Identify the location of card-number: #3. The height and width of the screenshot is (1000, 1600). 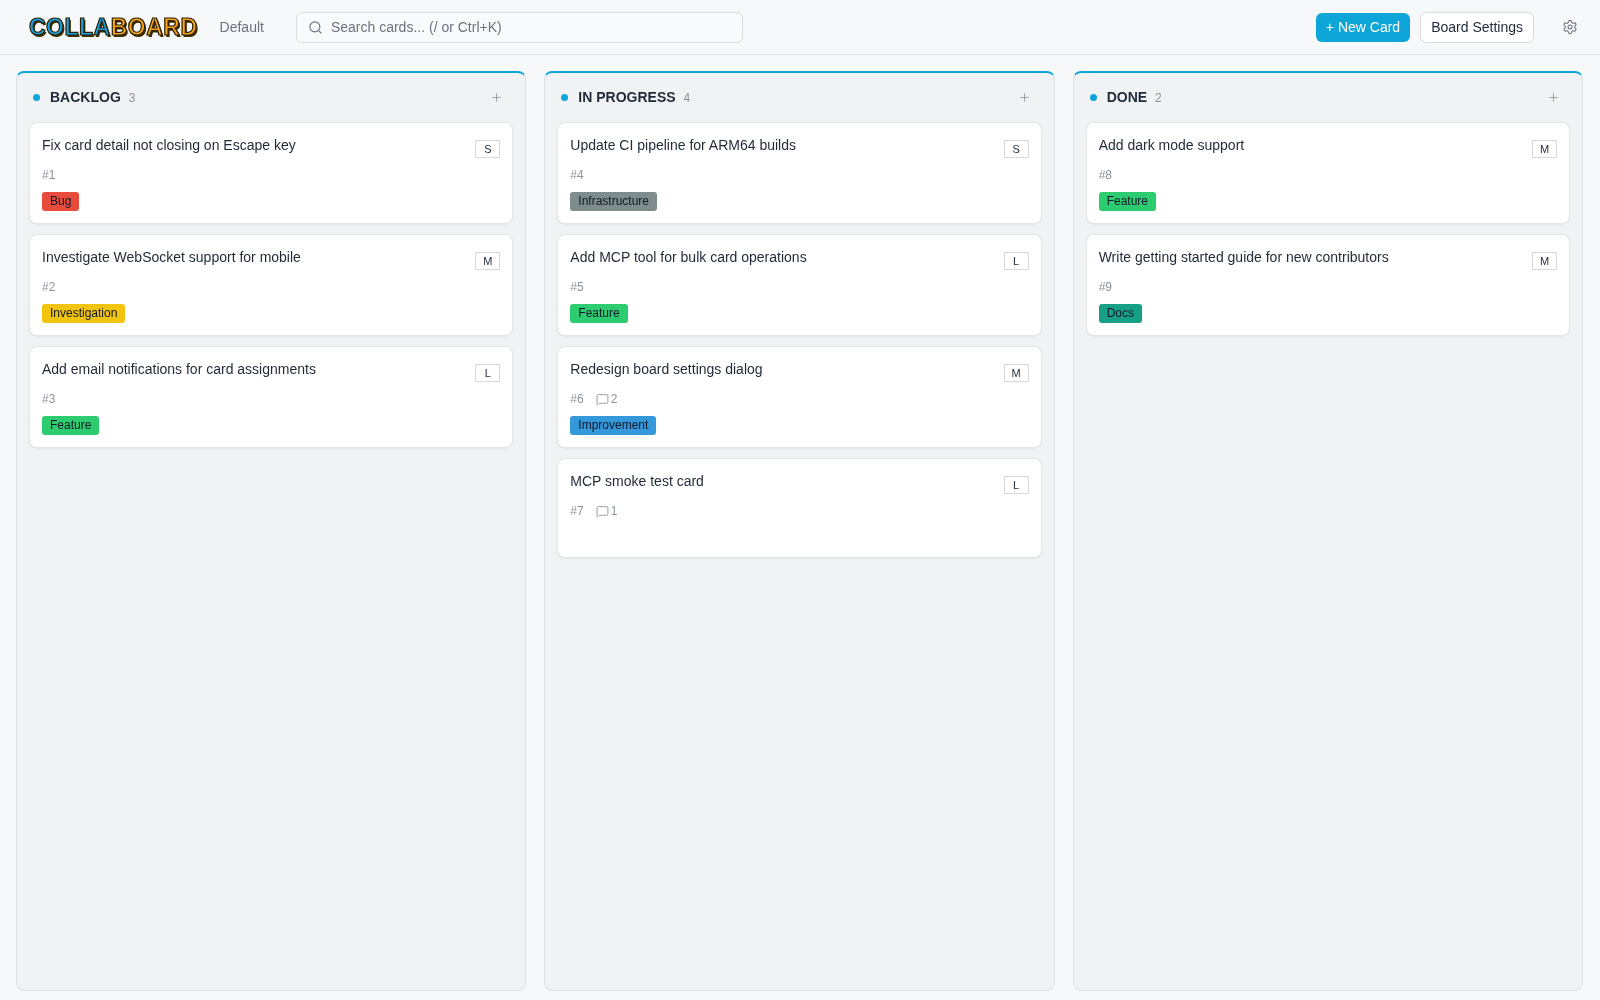
(49, 399).